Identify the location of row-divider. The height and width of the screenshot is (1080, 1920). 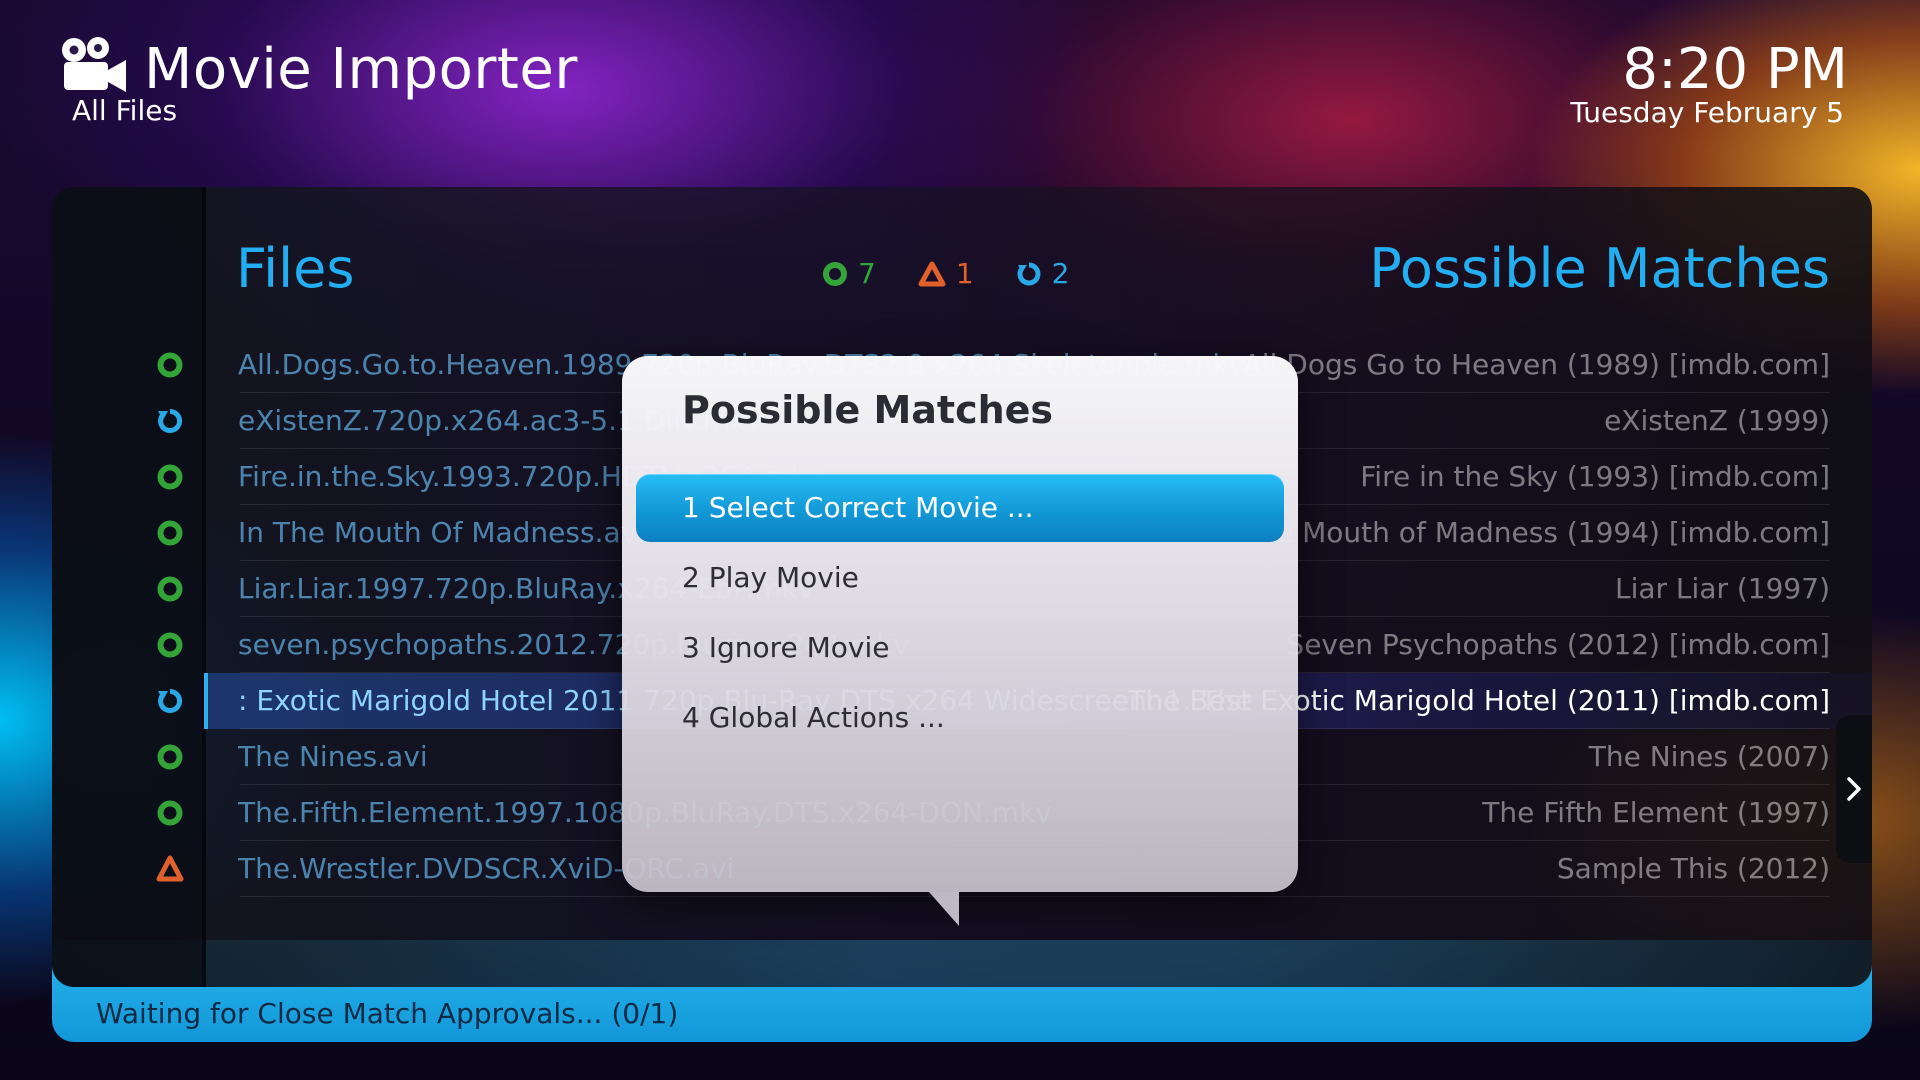
(1035, 896).